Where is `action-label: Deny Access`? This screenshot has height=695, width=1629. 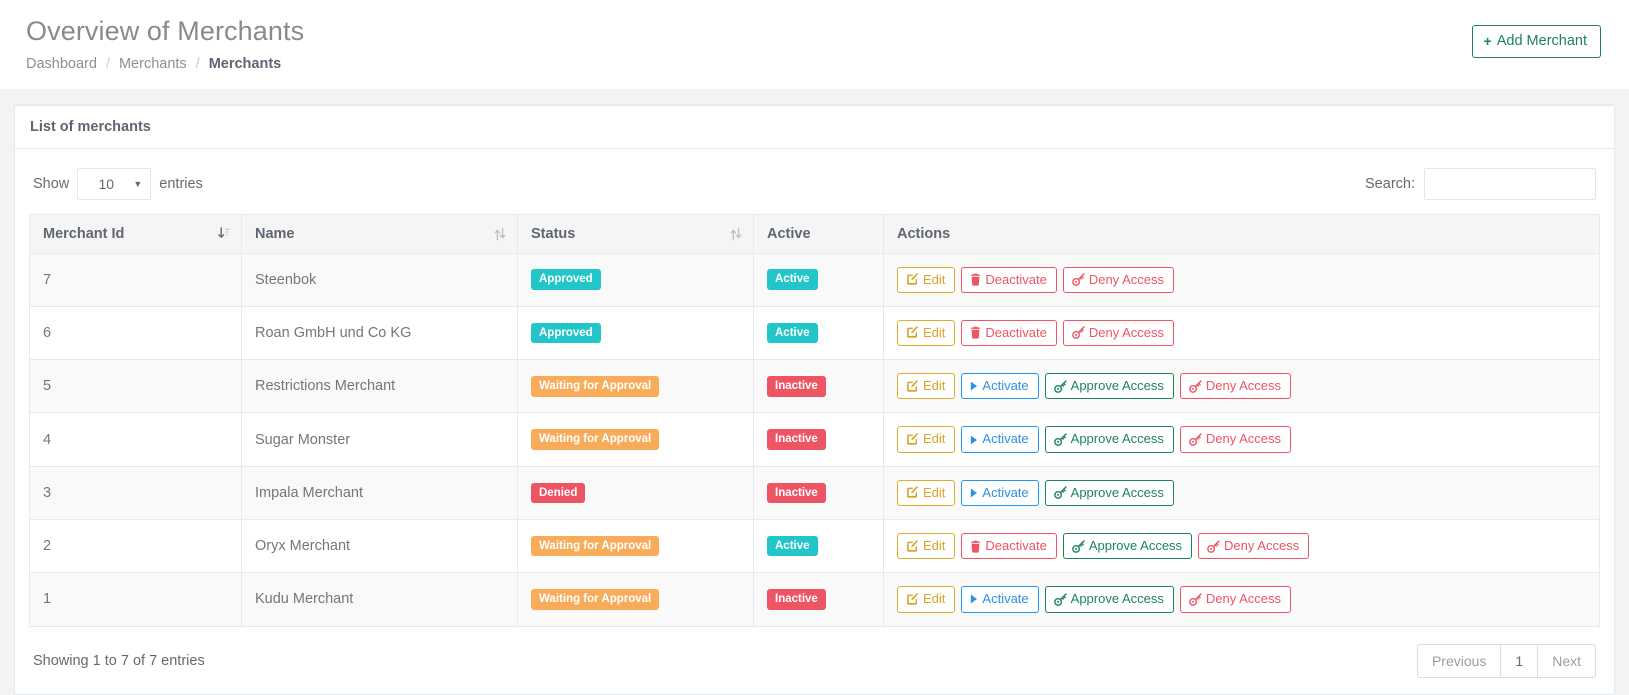 action-label: Deny Access is located at coordinates (1262, 545).